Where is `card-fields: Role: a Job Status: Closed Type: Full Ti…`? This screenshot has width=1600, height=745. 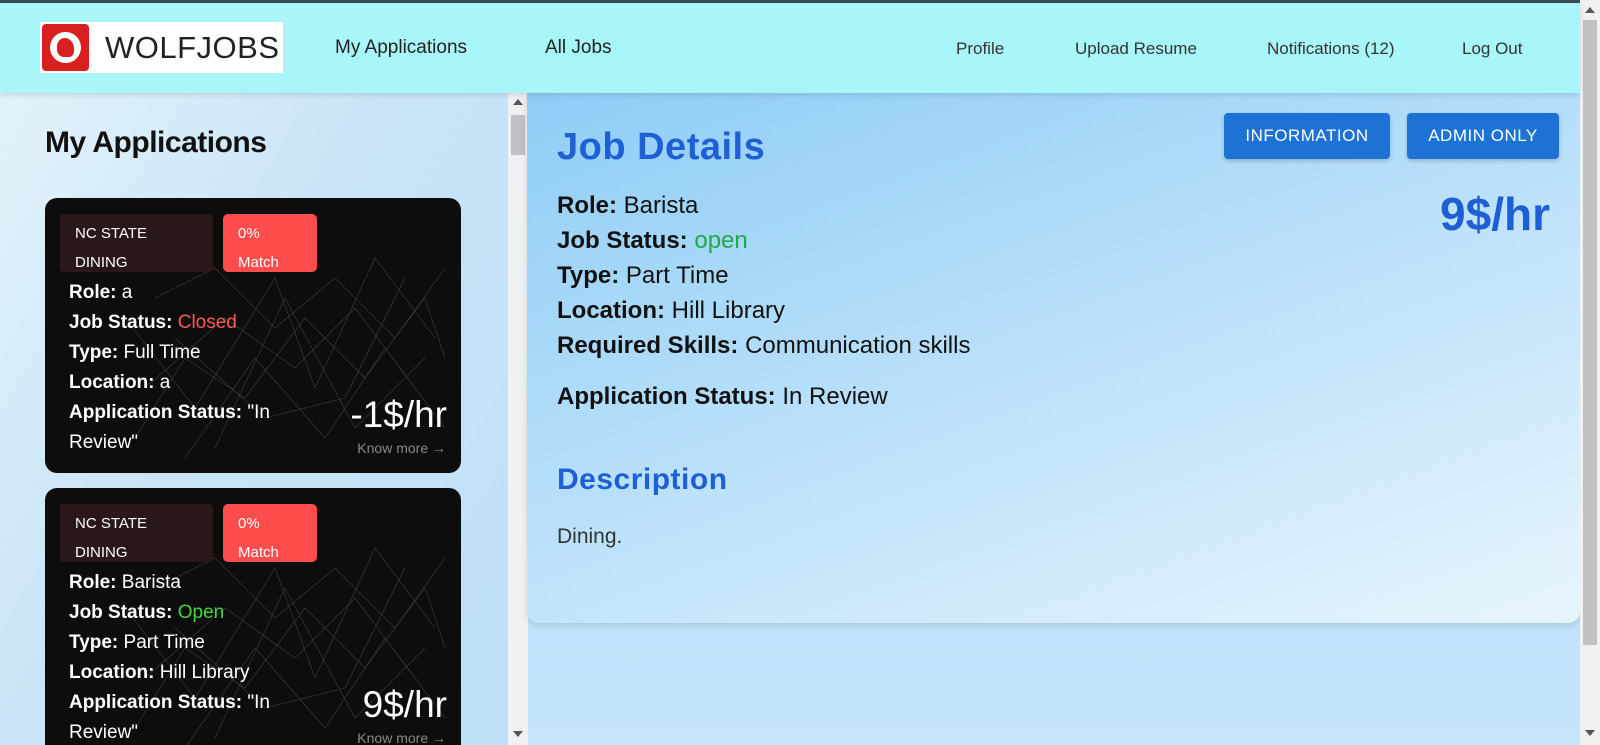 card-fields: Role: a Job Status: Closed Type: Full Ti… is located at coordinates (199, 368).